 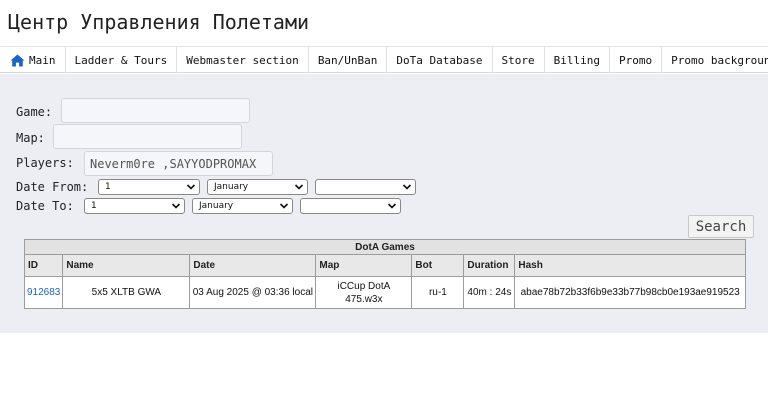 What do you see at coordinates (126, 292) in the screenshot?
I see `game-name: 5x5 XLTB GWA` at bounding box center [126, 292].